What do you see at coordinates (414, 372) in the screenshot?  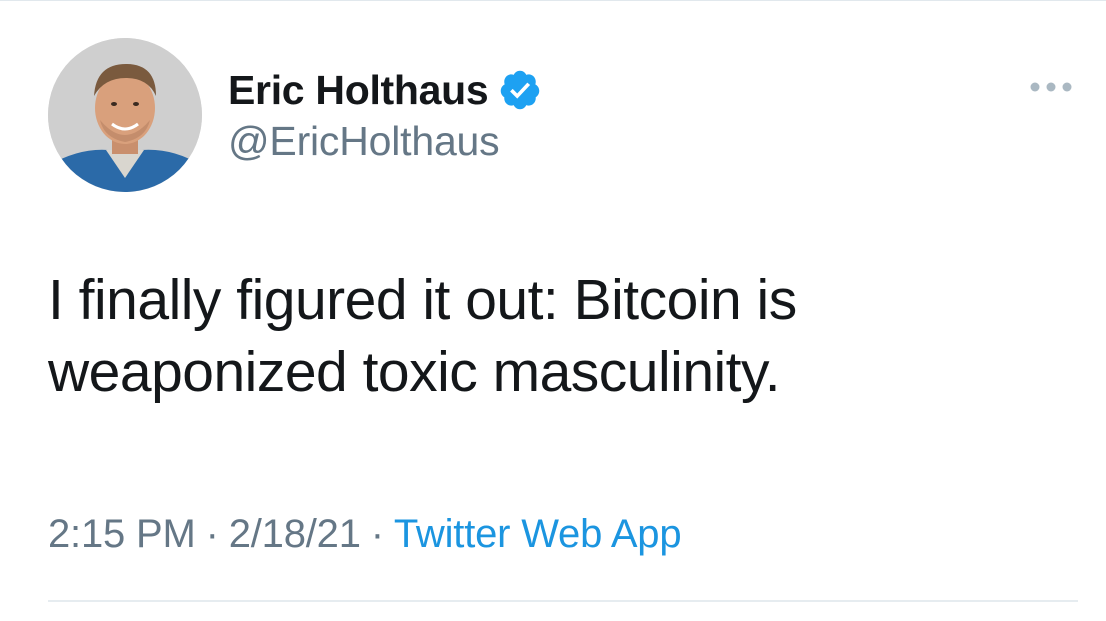 I see `tweet-text-line: weaponized toxic masculinity.` at bounding box center [414, 372].